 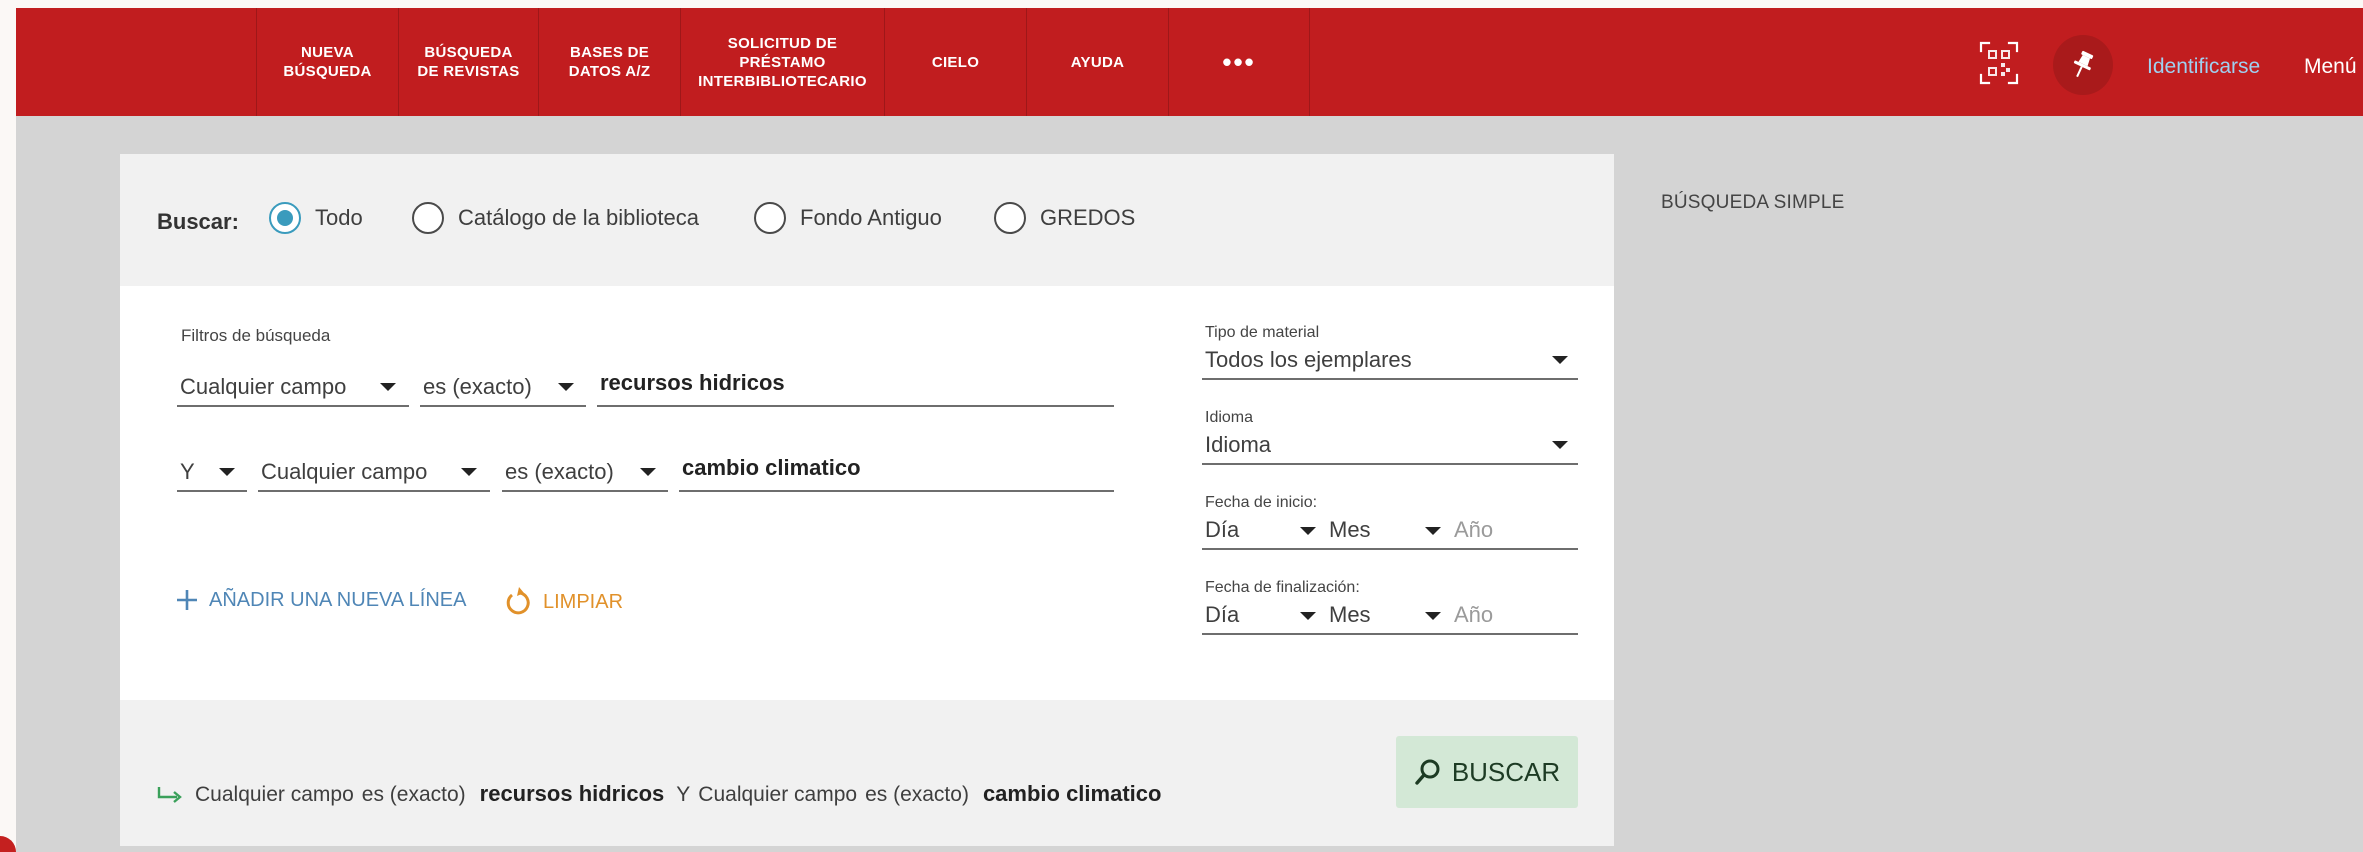 I want to click on language-dropdown: Idioma, so click(x=1390, y=447).